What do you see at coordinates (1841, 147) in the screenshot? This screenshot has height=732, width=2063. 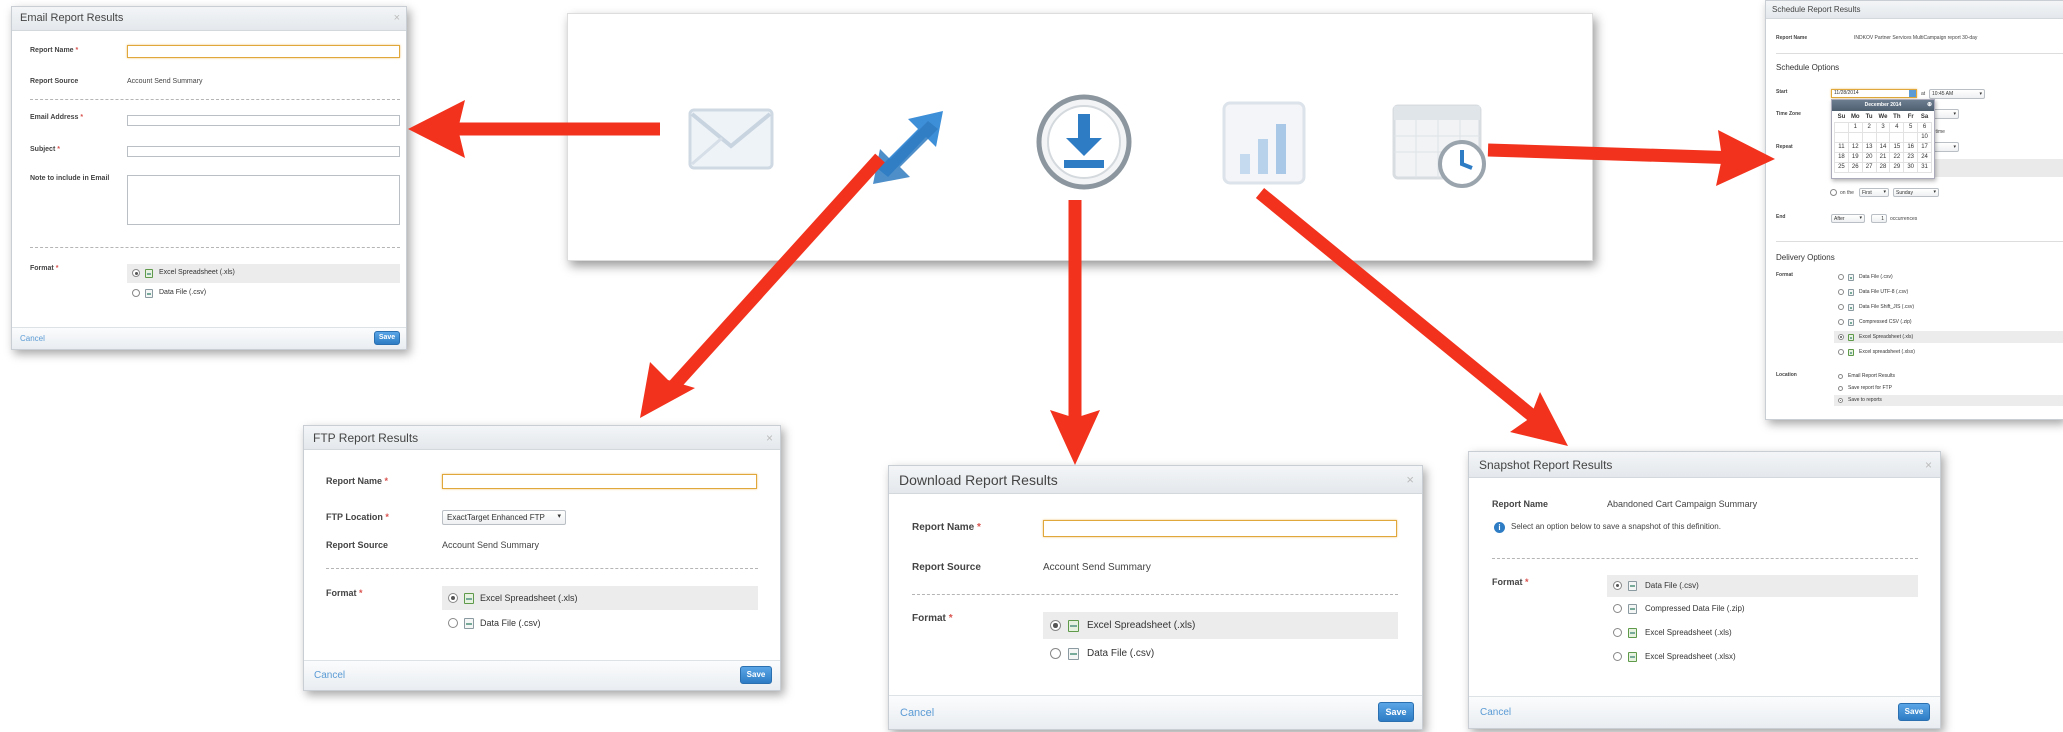 I see `calendar-day: 11` at bounding box center [1841, 147].